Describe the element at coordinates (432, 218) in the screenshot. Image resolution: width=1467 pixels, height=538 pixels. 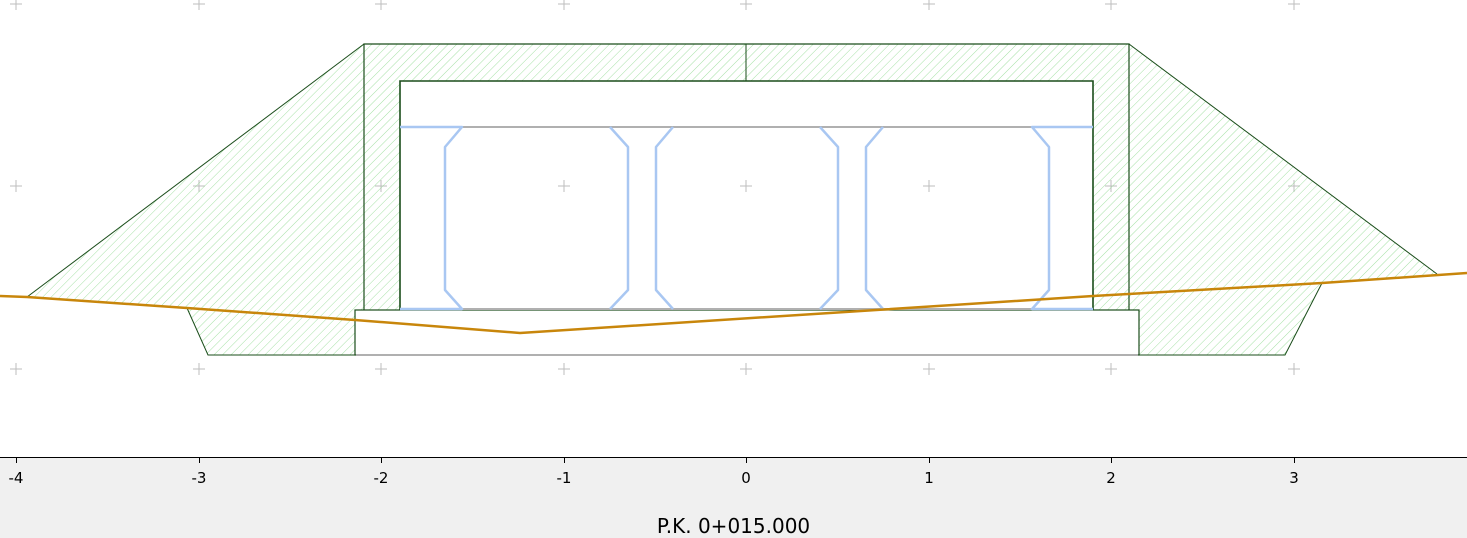
I see `left-side-beam` at that location.